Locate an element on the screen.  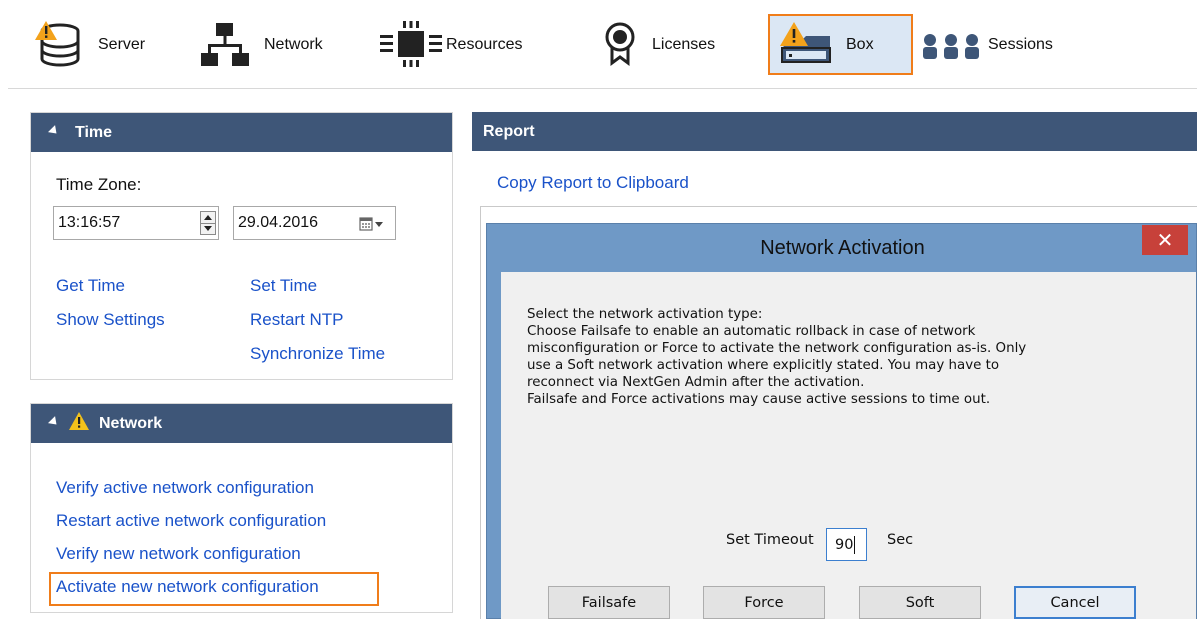
dialog-title: Network Activation is located at coordinates (842, 247).